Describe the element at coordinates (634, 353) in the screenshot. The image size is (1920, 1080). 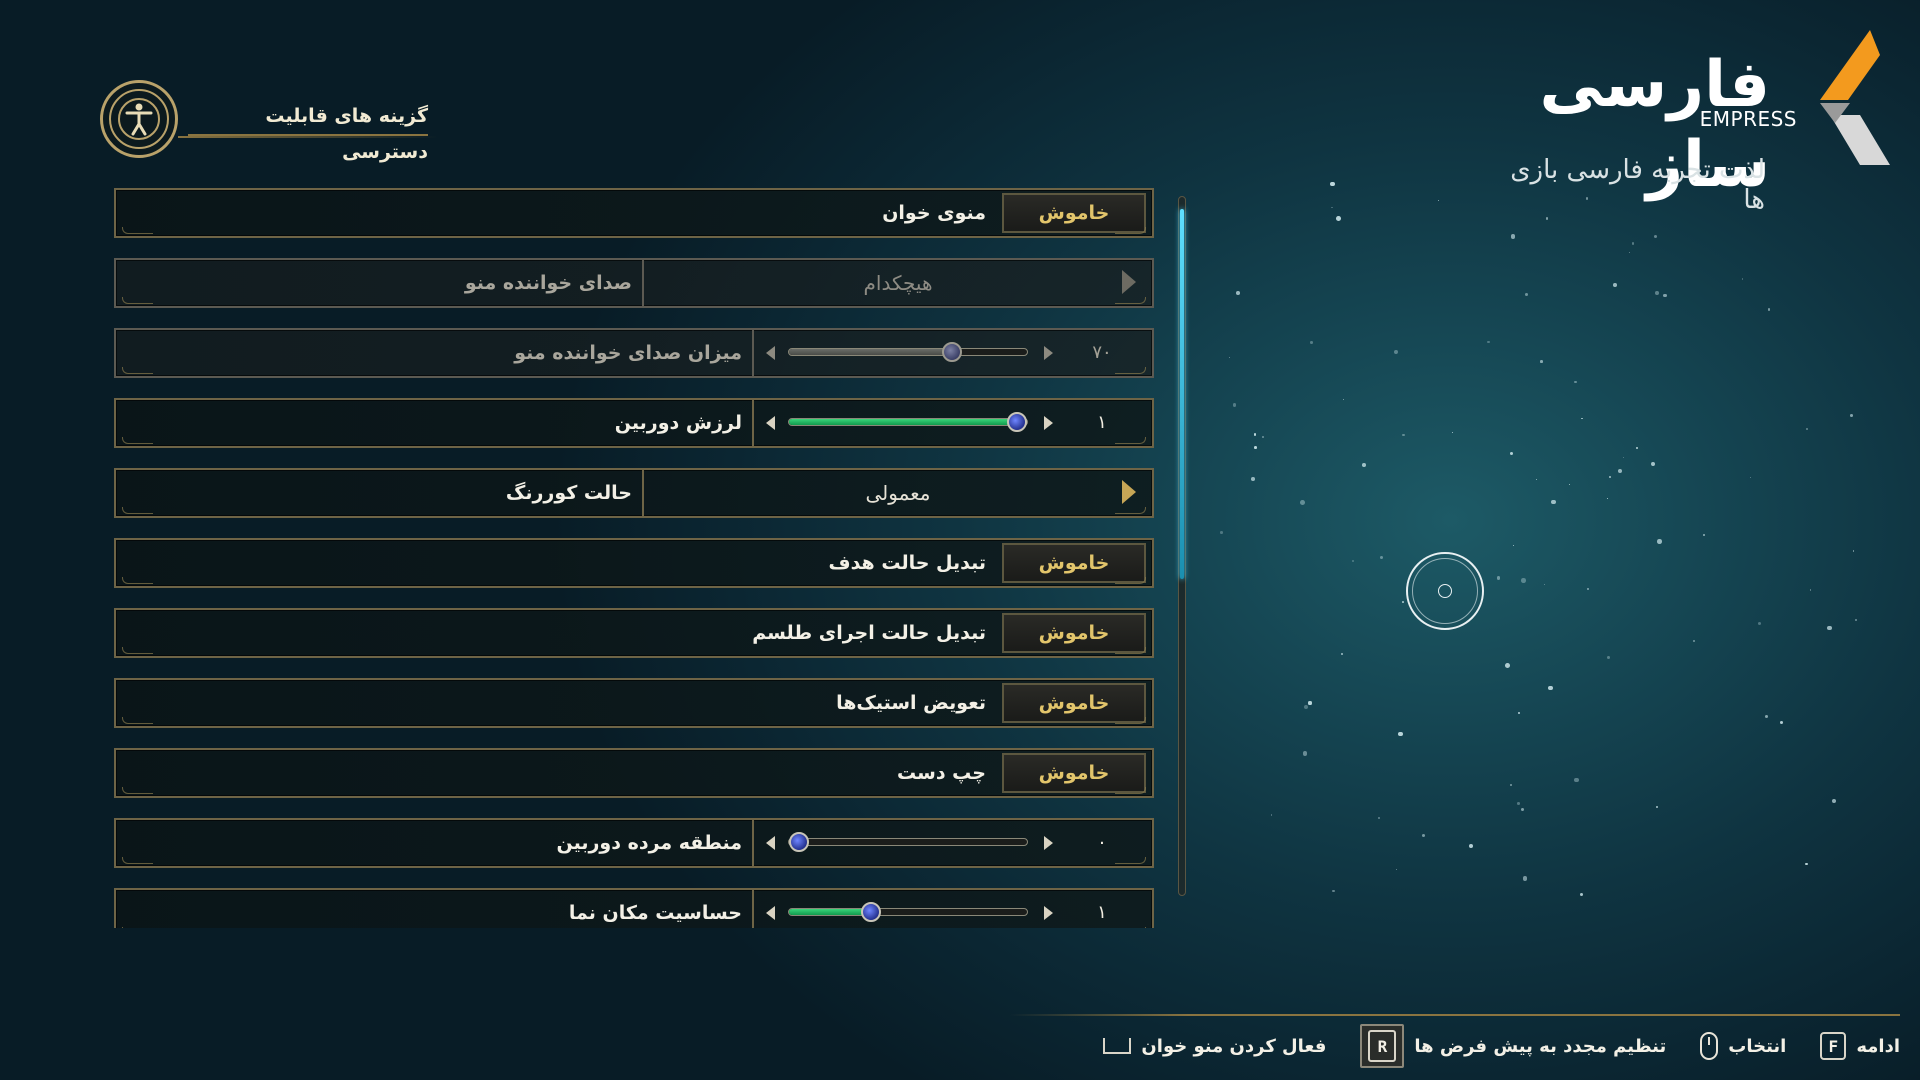
I see `setting-row: میزان صدای خواننده منو ۷۰` at that location.